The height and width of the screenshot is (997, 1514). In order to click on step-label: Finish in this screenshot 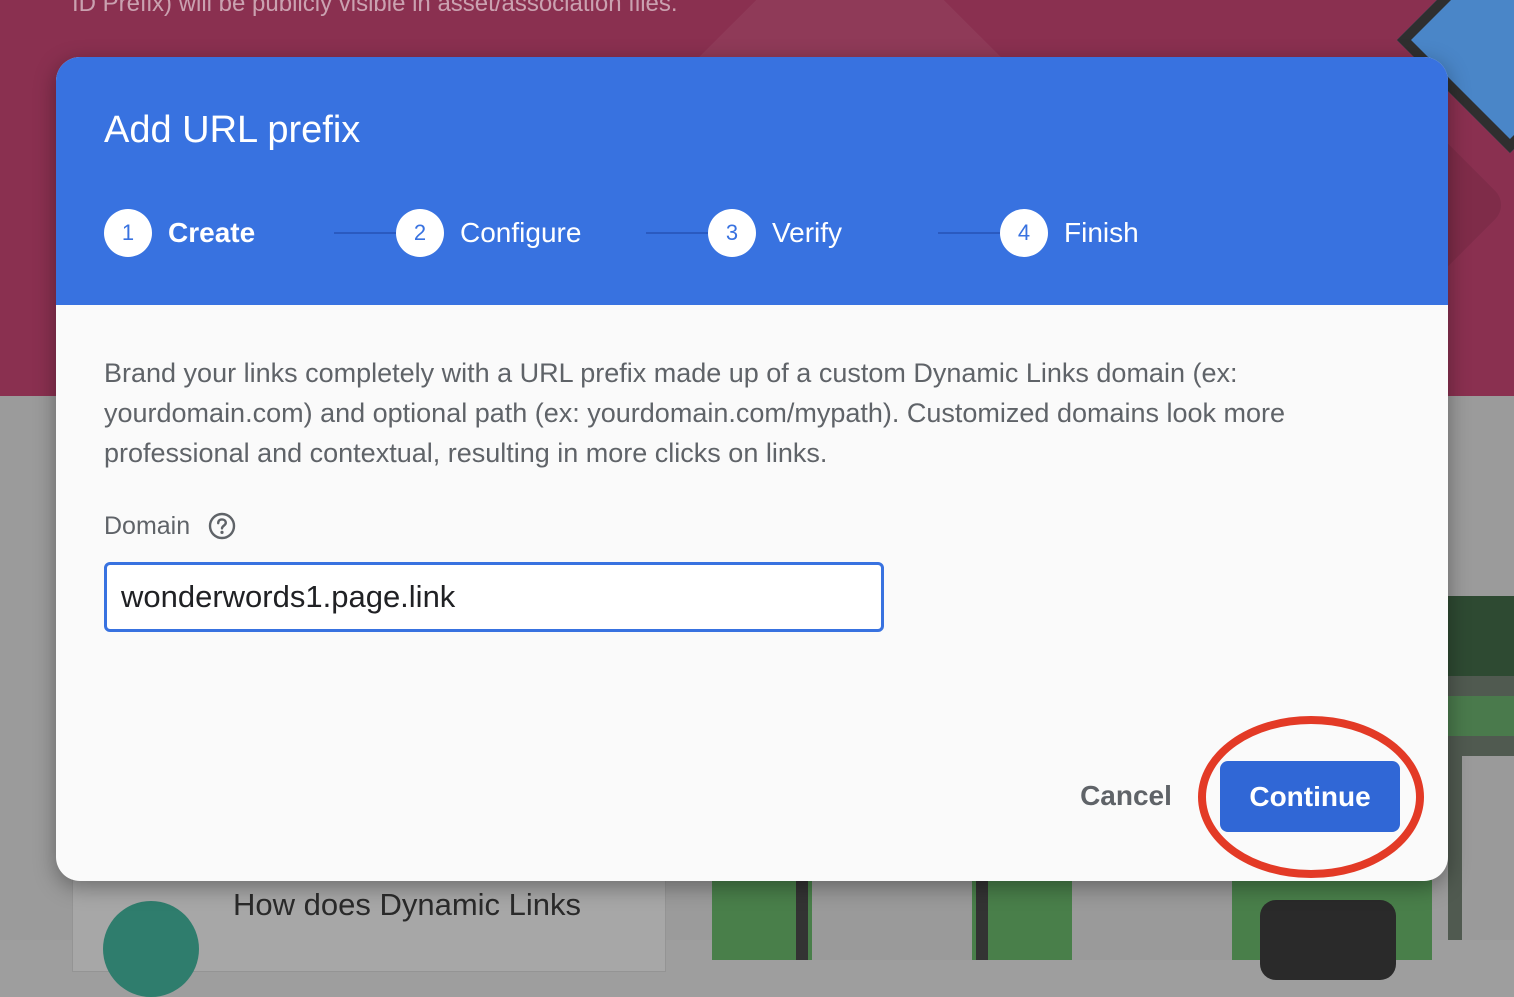, I will do `click(1101, 232)`.